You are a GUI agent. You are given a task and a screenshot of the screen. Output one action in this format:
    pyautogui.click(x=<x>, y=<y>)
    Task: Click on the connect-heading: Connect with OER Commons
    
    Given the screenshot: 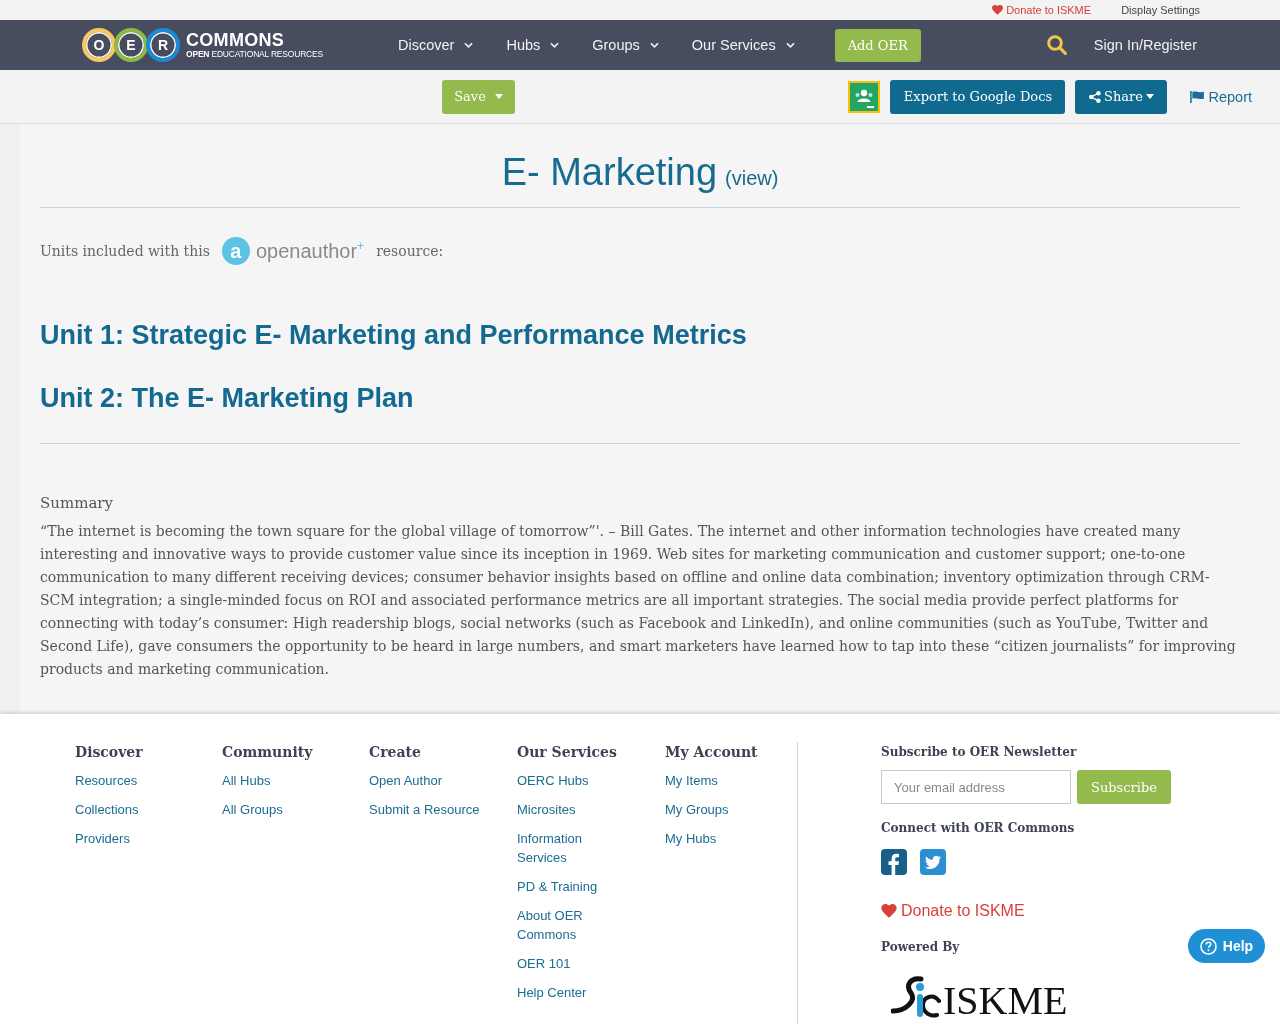 What is the action you would take?
    pyautogui.click(x=978, y=828)
    